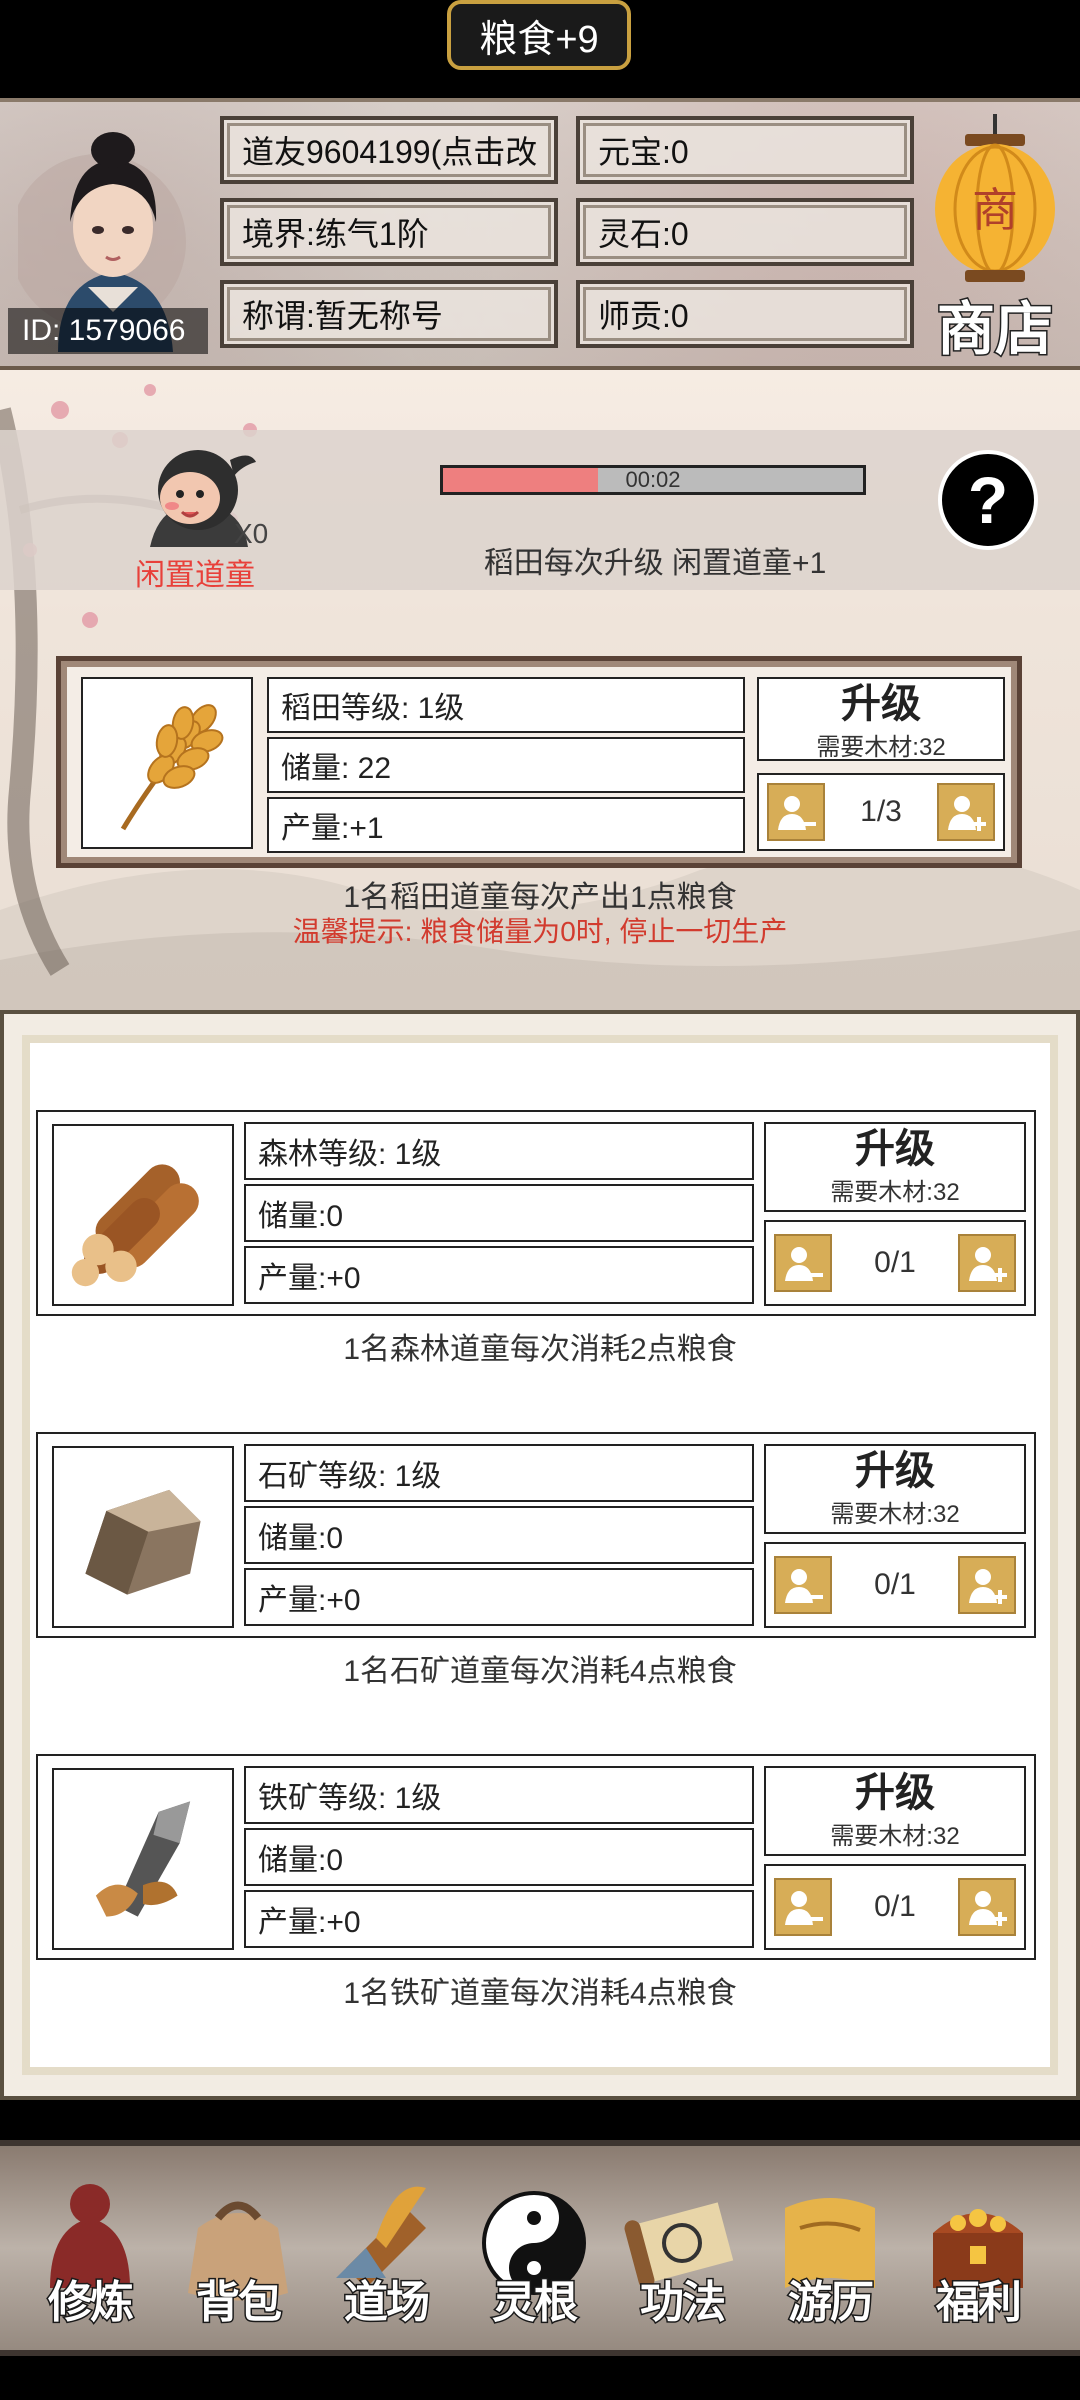 This screenshot has height=2400, width=1080. I want to click on rice-field-worker-slot: 1/3, so click(881, 812).